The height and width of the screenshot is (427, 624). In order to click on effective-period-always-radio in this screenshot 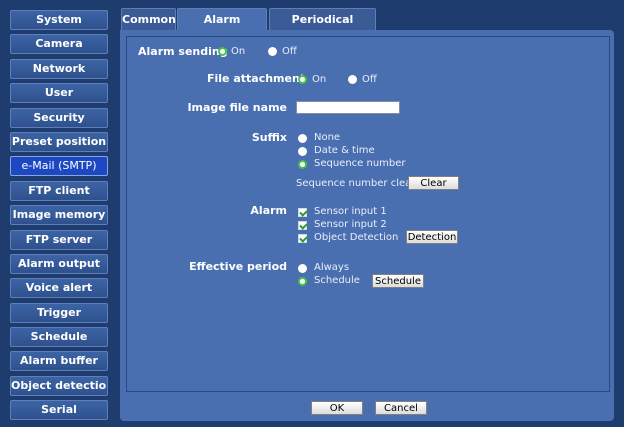, I will do `click(302, 268)`.